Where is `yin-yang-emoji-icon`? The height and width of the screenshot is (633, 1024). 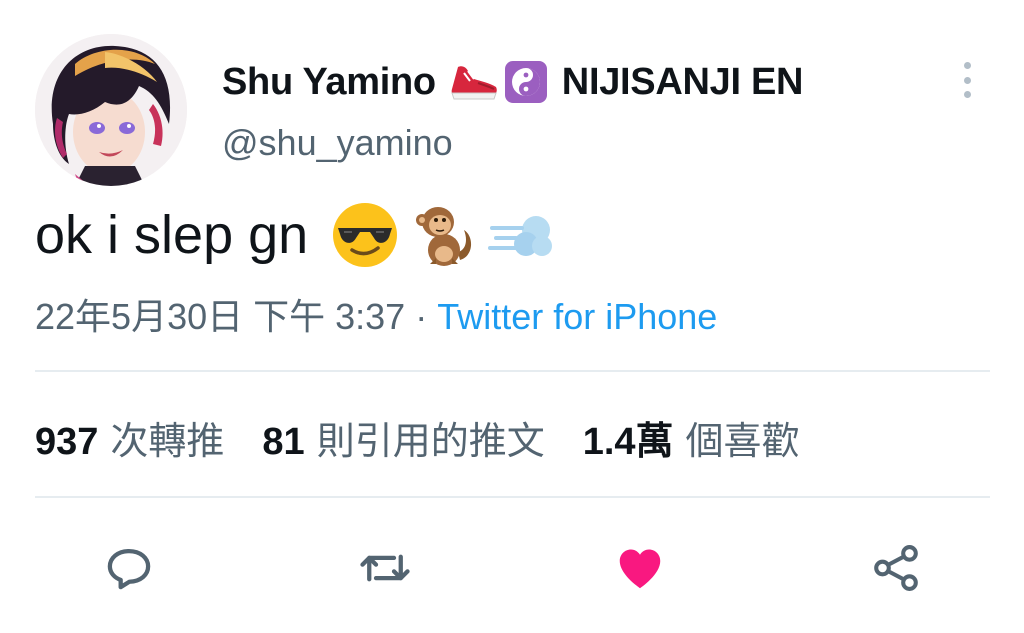 yin-yang-emoji-icon is located at coordinates (526, 82).